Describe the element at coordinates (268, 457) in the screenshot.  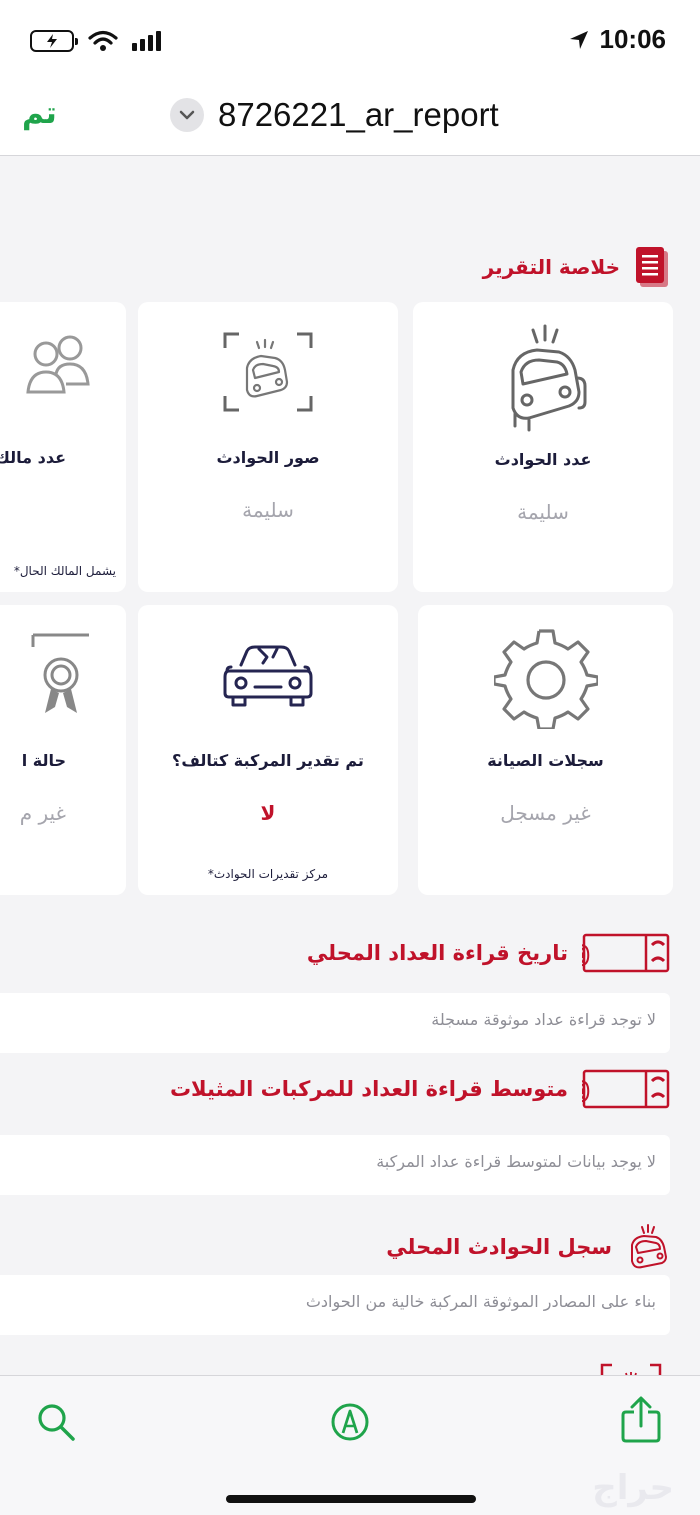
I see `card-label: صور الحوادث` at that location.